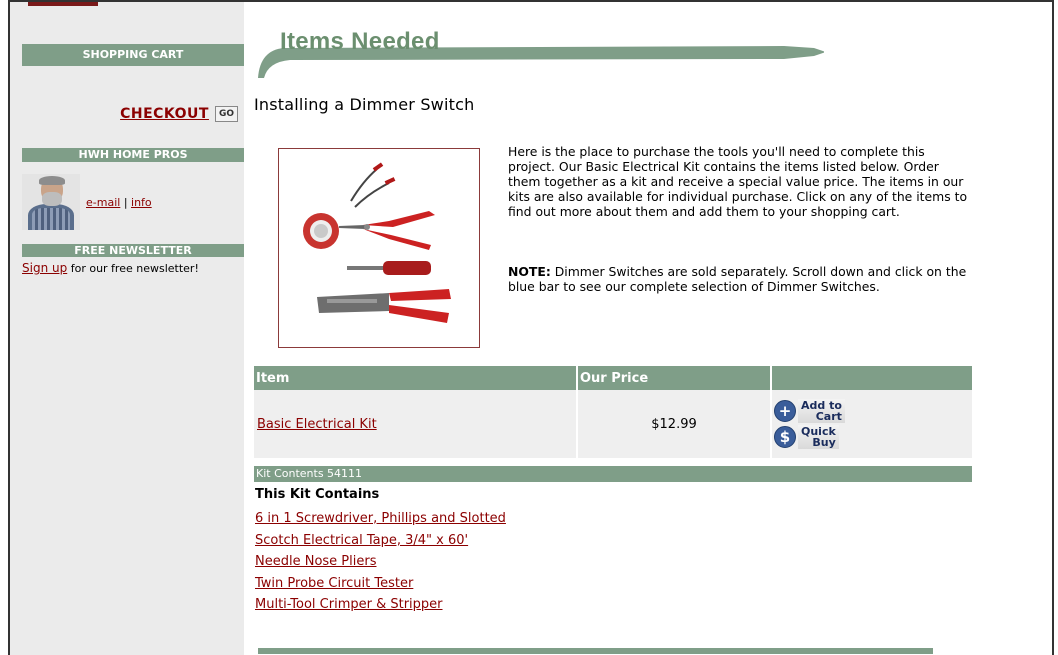 The width and height of the screenshot is (1058, 655). What do you see at coordinates (613, 474) in the screenshot?
I see `kit-contents-bar: Kit Contents 54111` at bounding box center [613, 474].